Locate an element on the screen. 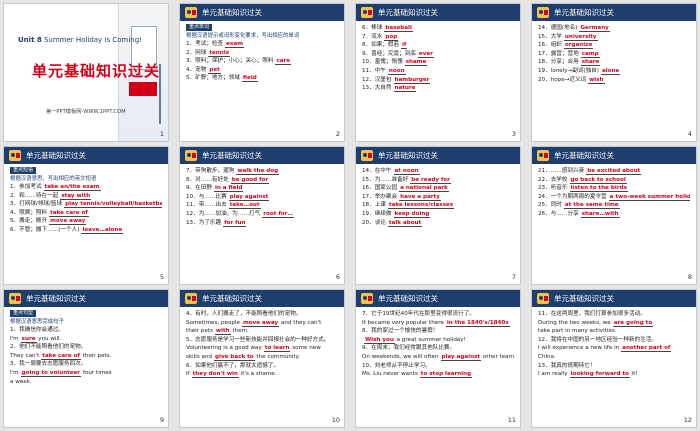 The height and width of the screenshot is (431, 700). slide-number: 8 is located at coordinates (689, 277).